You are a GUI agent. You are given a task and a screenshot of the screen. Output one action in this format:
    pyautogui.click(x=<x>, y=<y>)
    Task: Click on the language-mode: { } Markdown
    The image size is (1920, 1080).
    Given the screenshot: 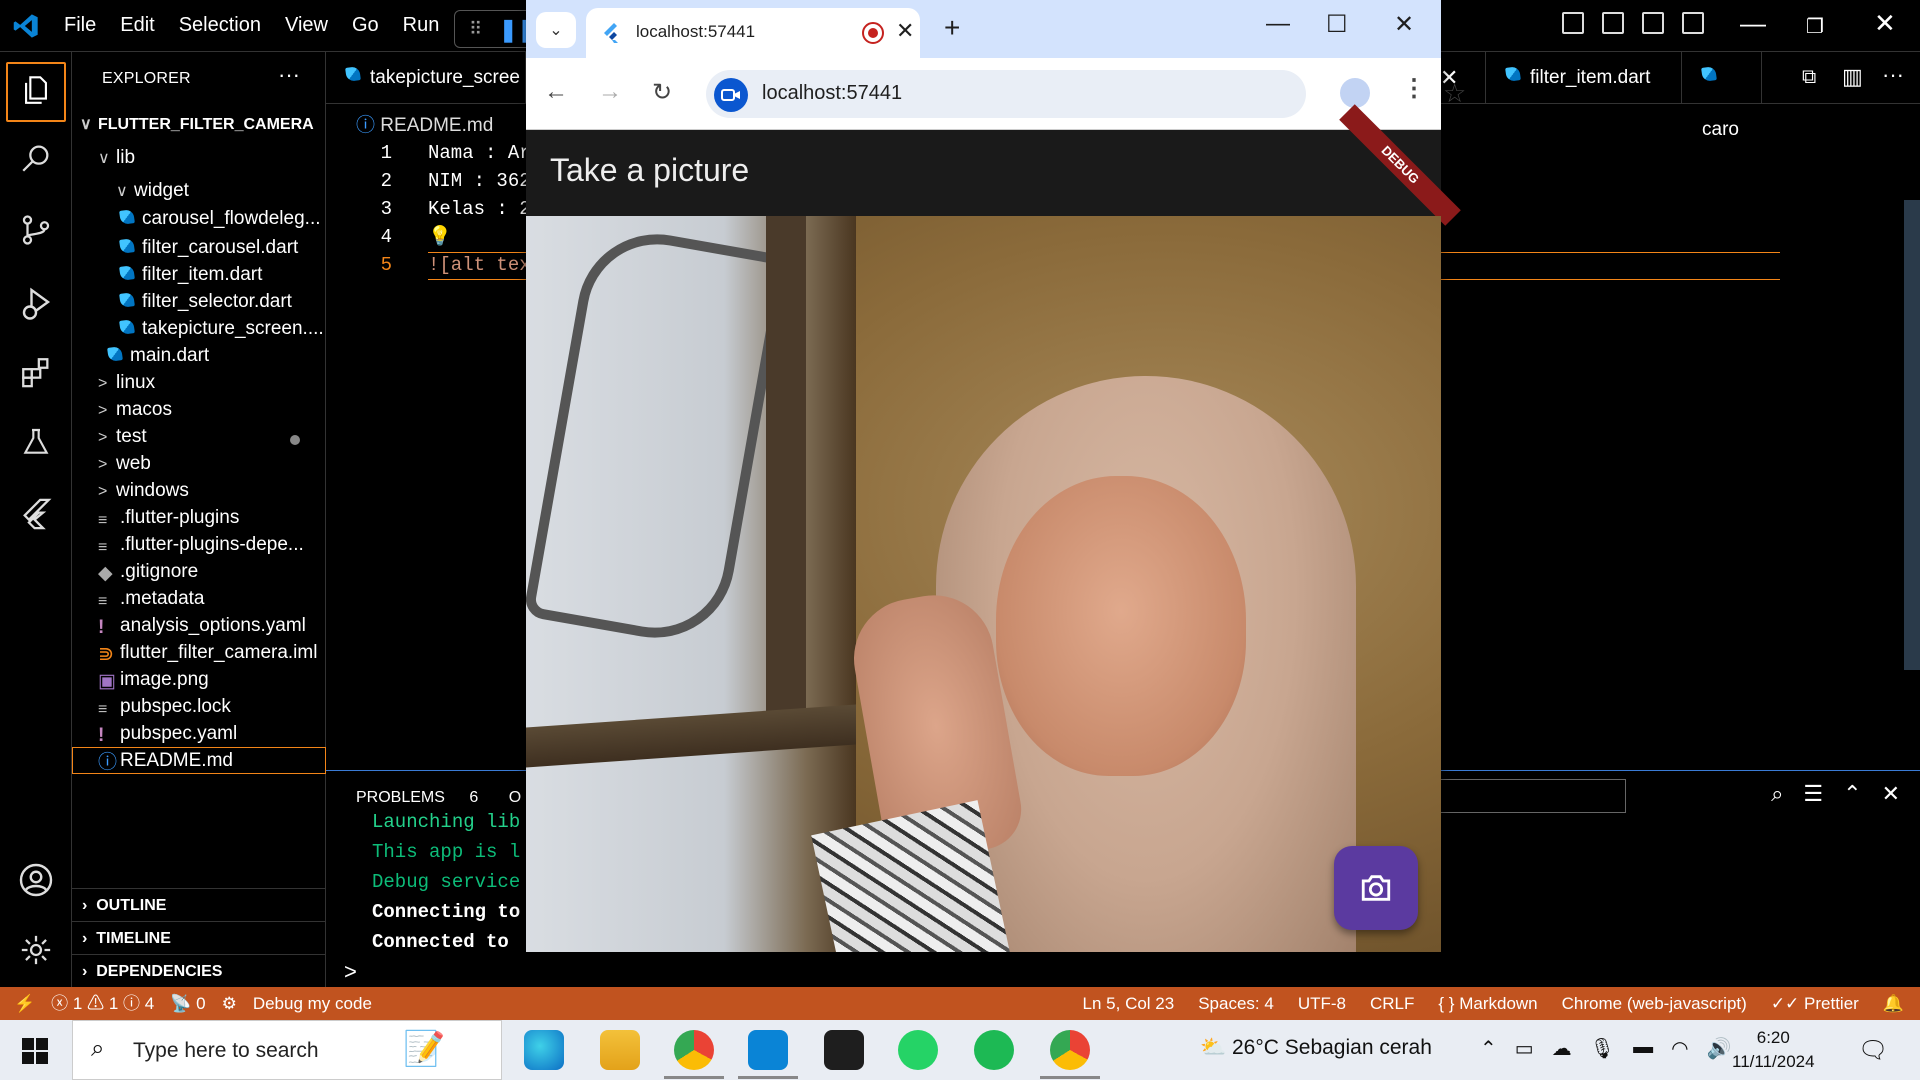 What is the action you would take?
    pyautogui.click(x=1487, y=1003)
    